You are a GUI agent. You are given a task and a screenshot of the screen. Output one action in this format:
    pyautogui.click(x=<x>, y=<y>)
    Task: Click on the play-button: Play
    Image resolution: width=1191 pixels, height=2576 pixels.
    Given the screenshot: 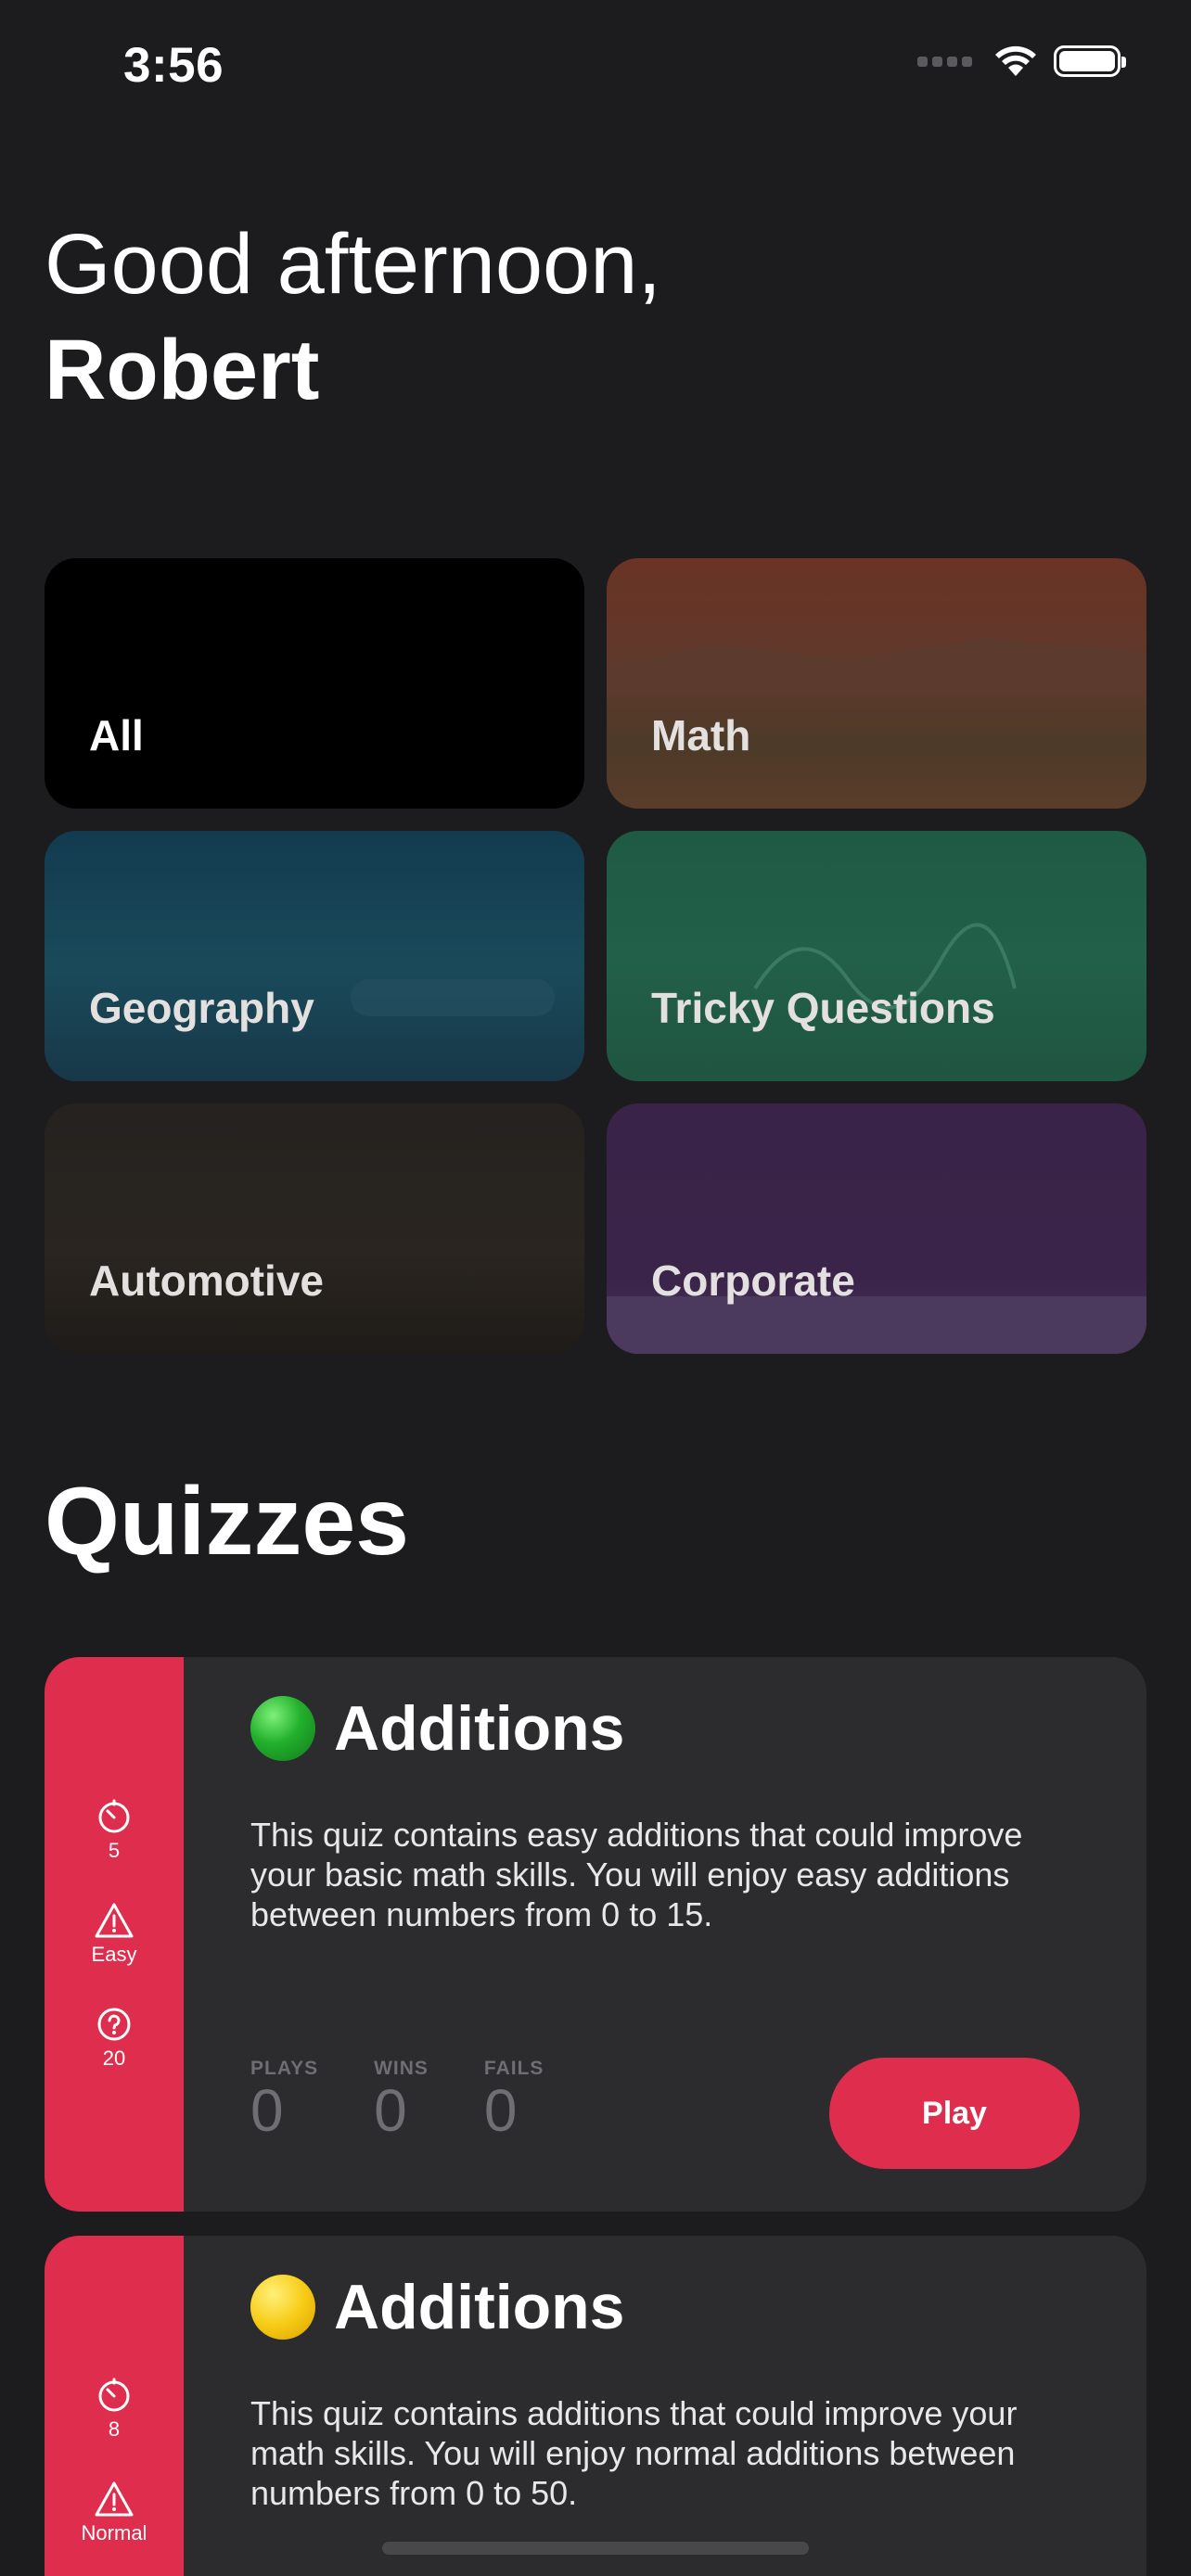 What is the action you would take?
    pyautogui.click(x=955, y=2113)
    